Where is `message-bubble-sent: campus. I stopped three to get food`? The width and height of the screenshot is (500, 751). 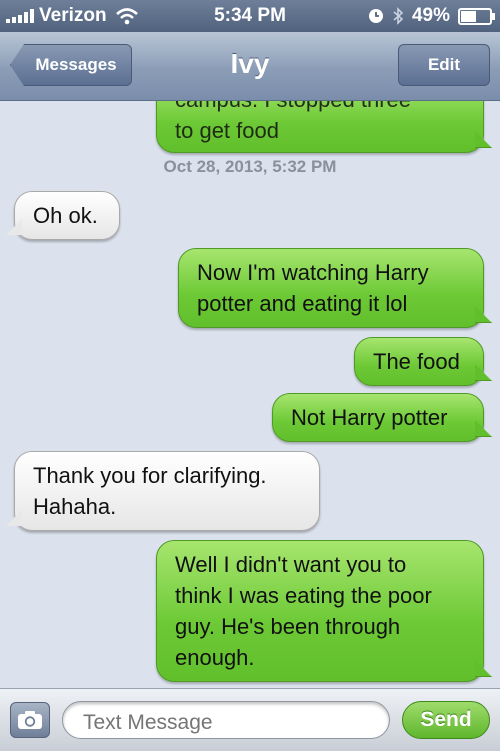
message-bubble-sent: campus. I stopped three to get food is located at coordinates (320, 127).